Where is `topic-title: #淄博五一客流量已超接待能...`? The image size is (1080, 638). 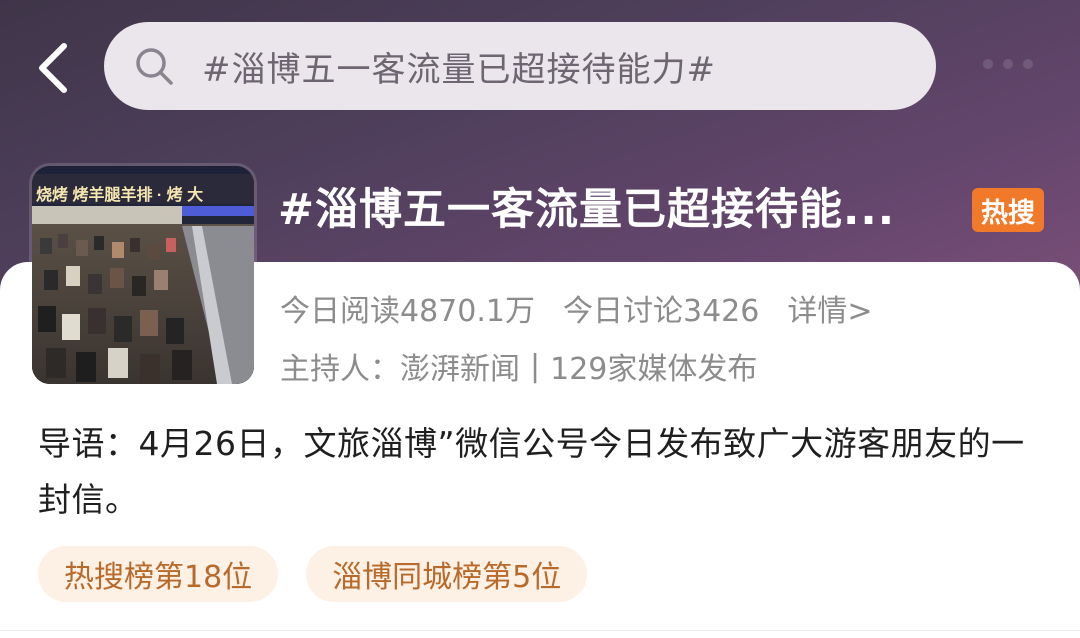 topic-title: #淄博五一客流量已超接待能... is located at coordinates (587, 210).